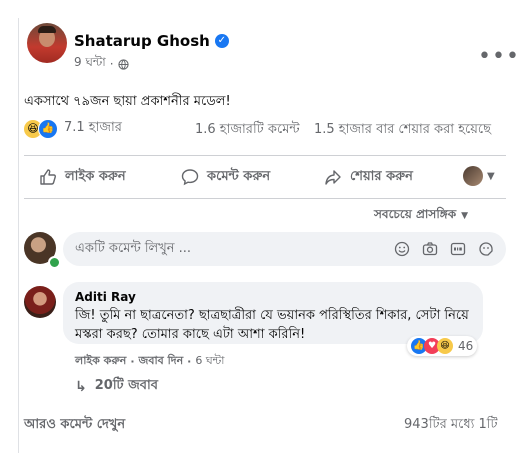 Image resolution: width=527 pixels, height=463 pixels. What do you see at coordinates (415, 214) in the screenshot?
I see `sort-label: সবচেয়ে প্রাসঙ্গিক` at bounding box center [415, 214].